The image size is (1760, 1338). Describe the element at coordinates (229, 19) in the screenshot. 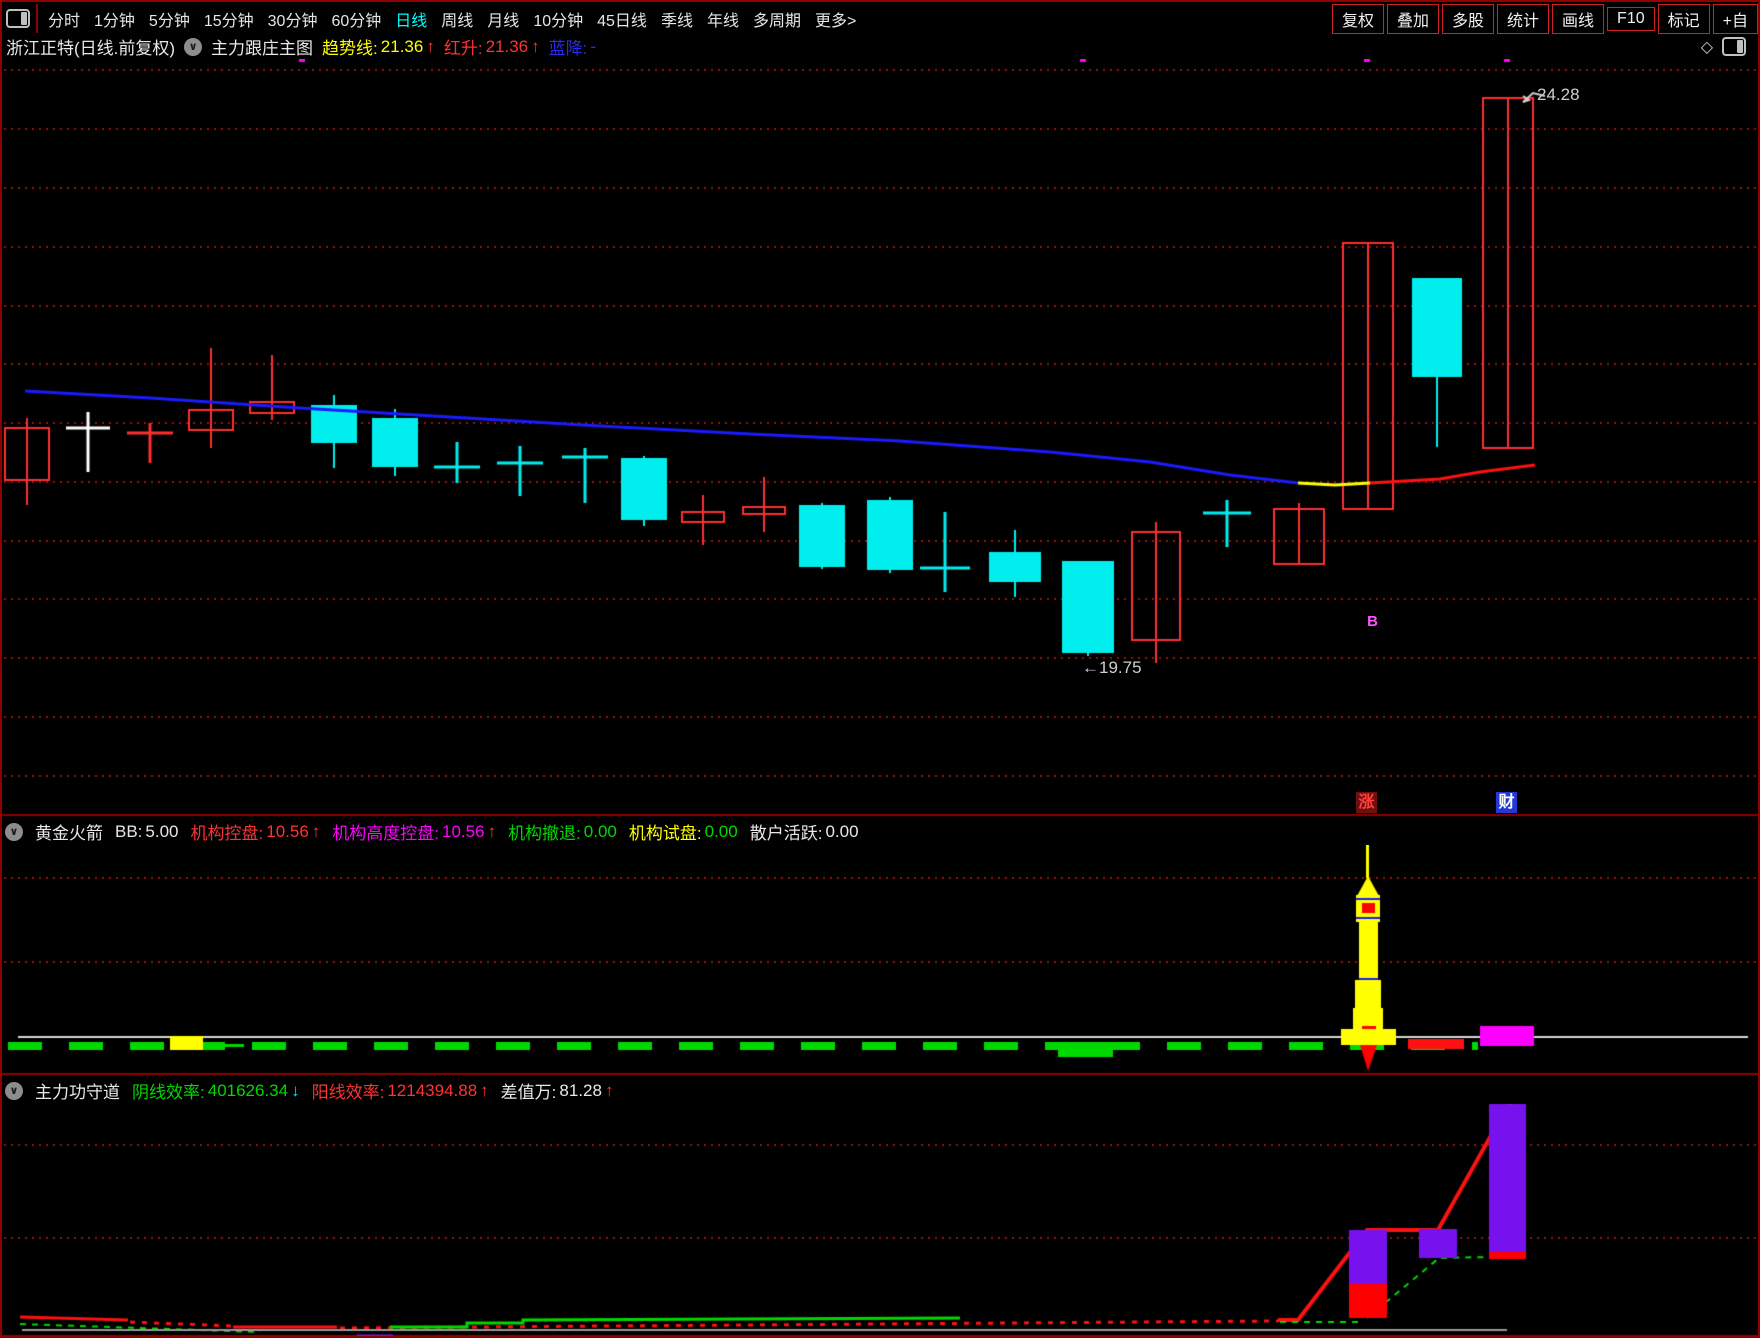

I see `tab-15min: 15分钟` at that location.